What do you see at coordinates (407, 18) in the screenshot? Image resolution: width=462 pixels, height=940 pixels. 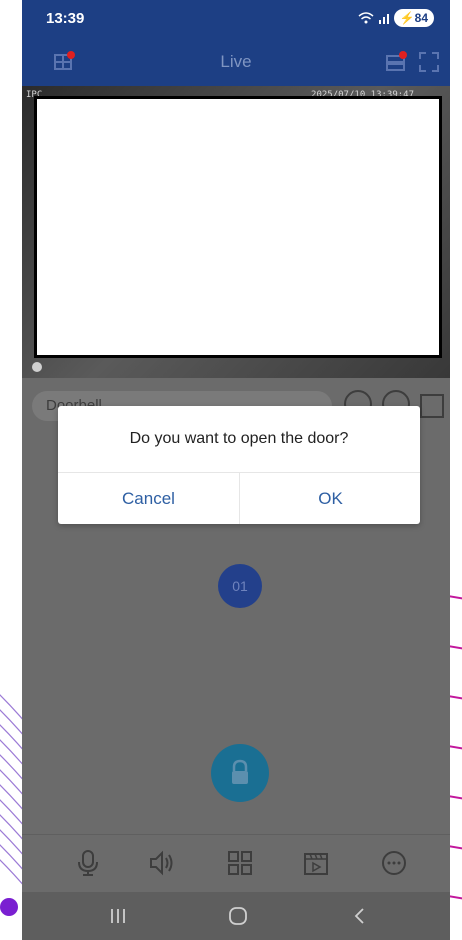 I see `charging-icon: ⚡` at bounding box center [407, 18].